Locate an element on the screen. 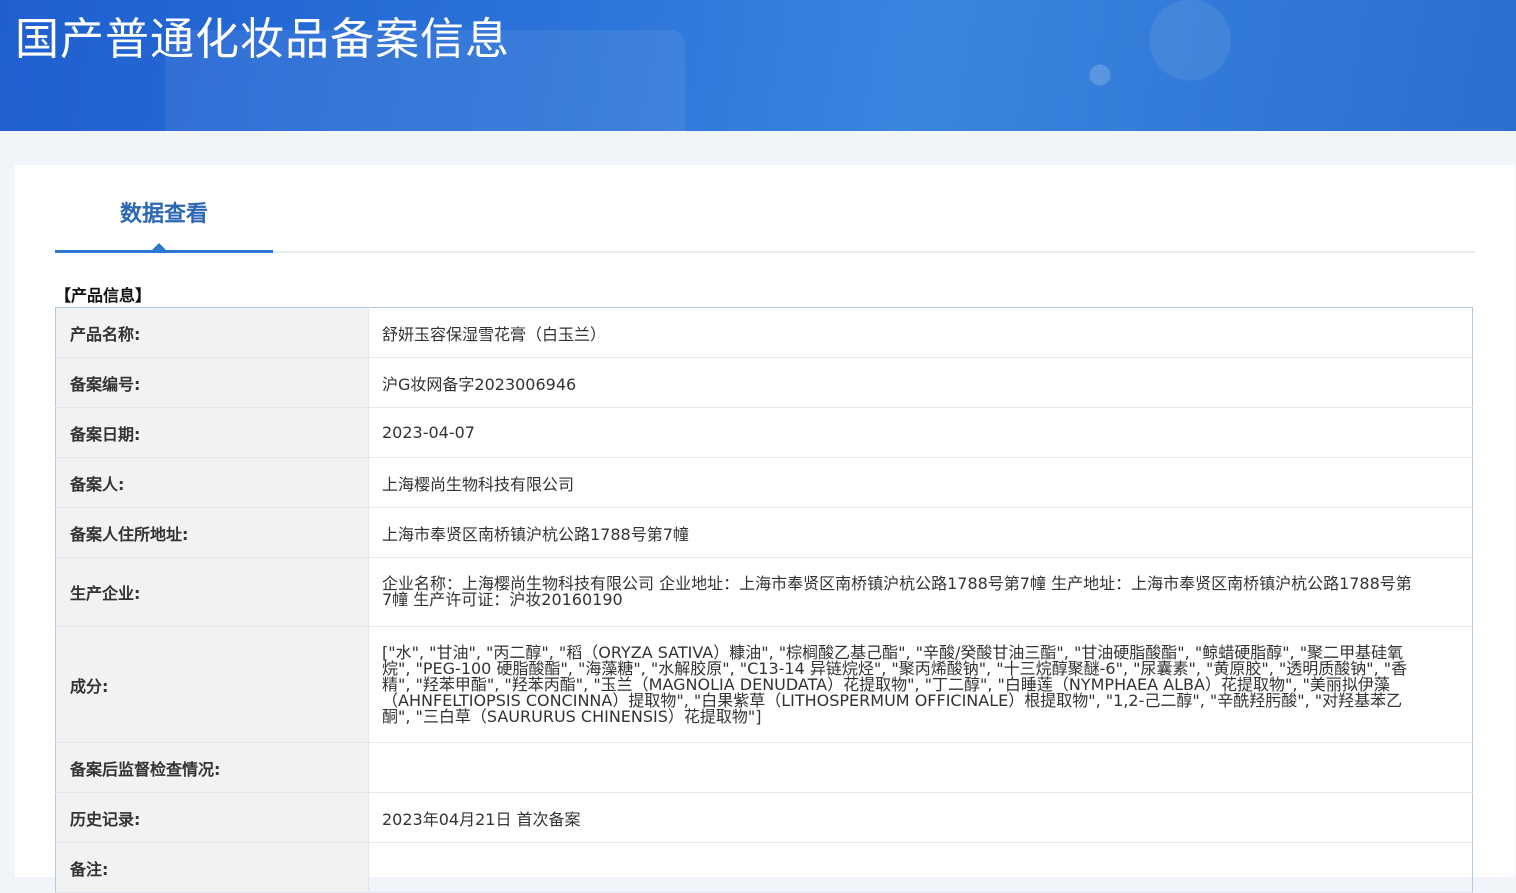  table-row-remarks: 备注: is located at coordinates (764, 867).